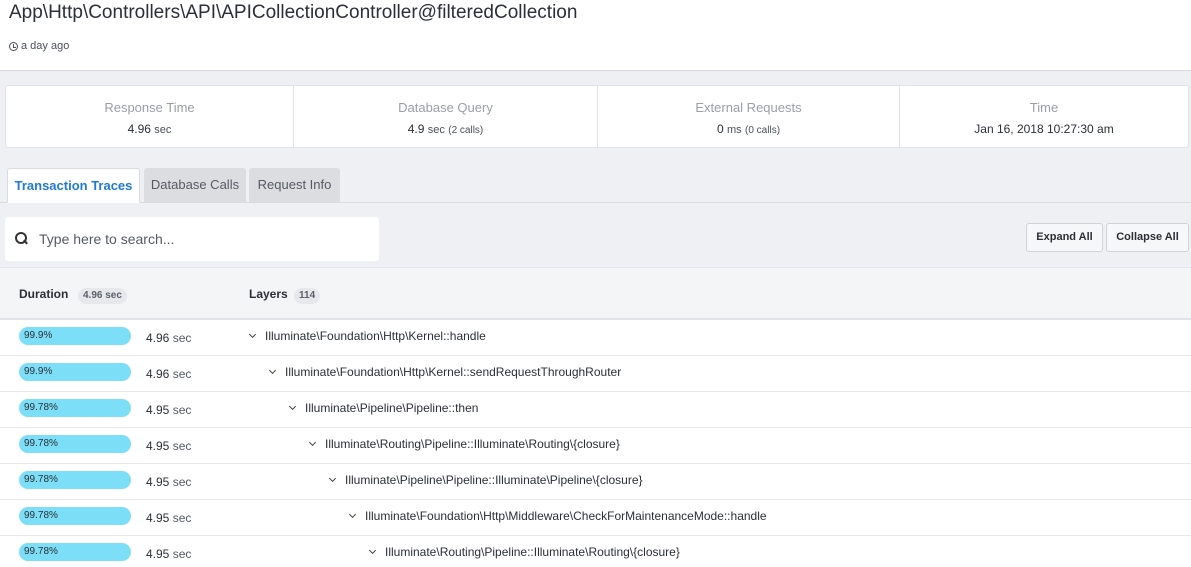  What do you see at coordinates (1043, 116) in the screenshot?
I see `stat-time: Time Jan 16, 2018 10:27:30 am` at bounding box center [1043, 116].